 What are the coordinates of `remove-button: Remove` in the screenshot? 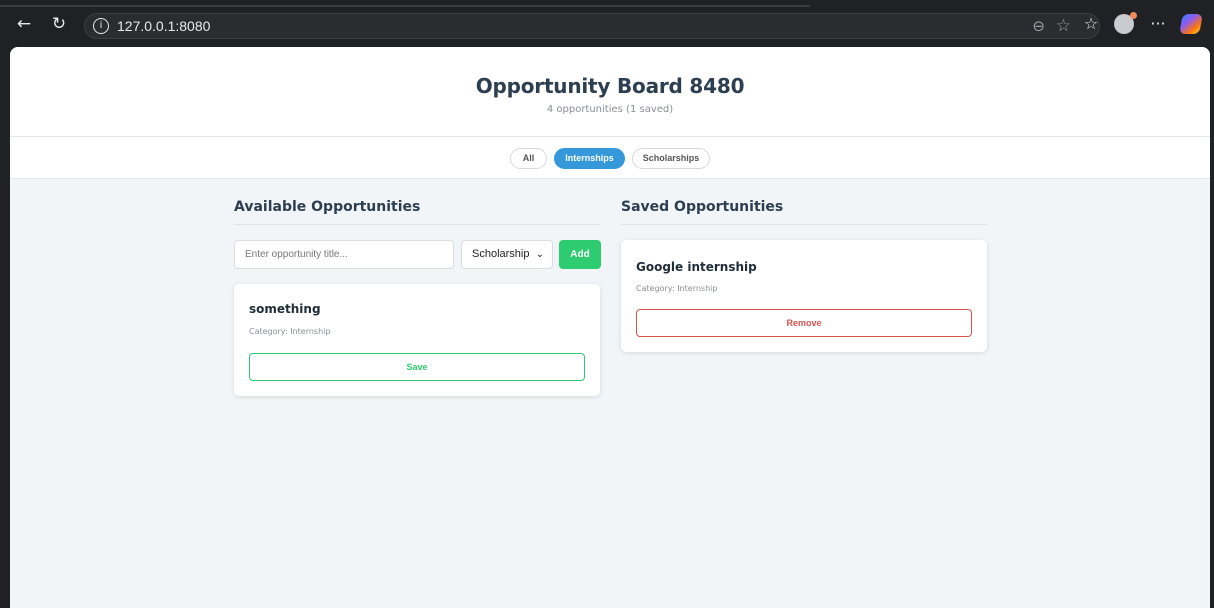 It's located at (804, 323).